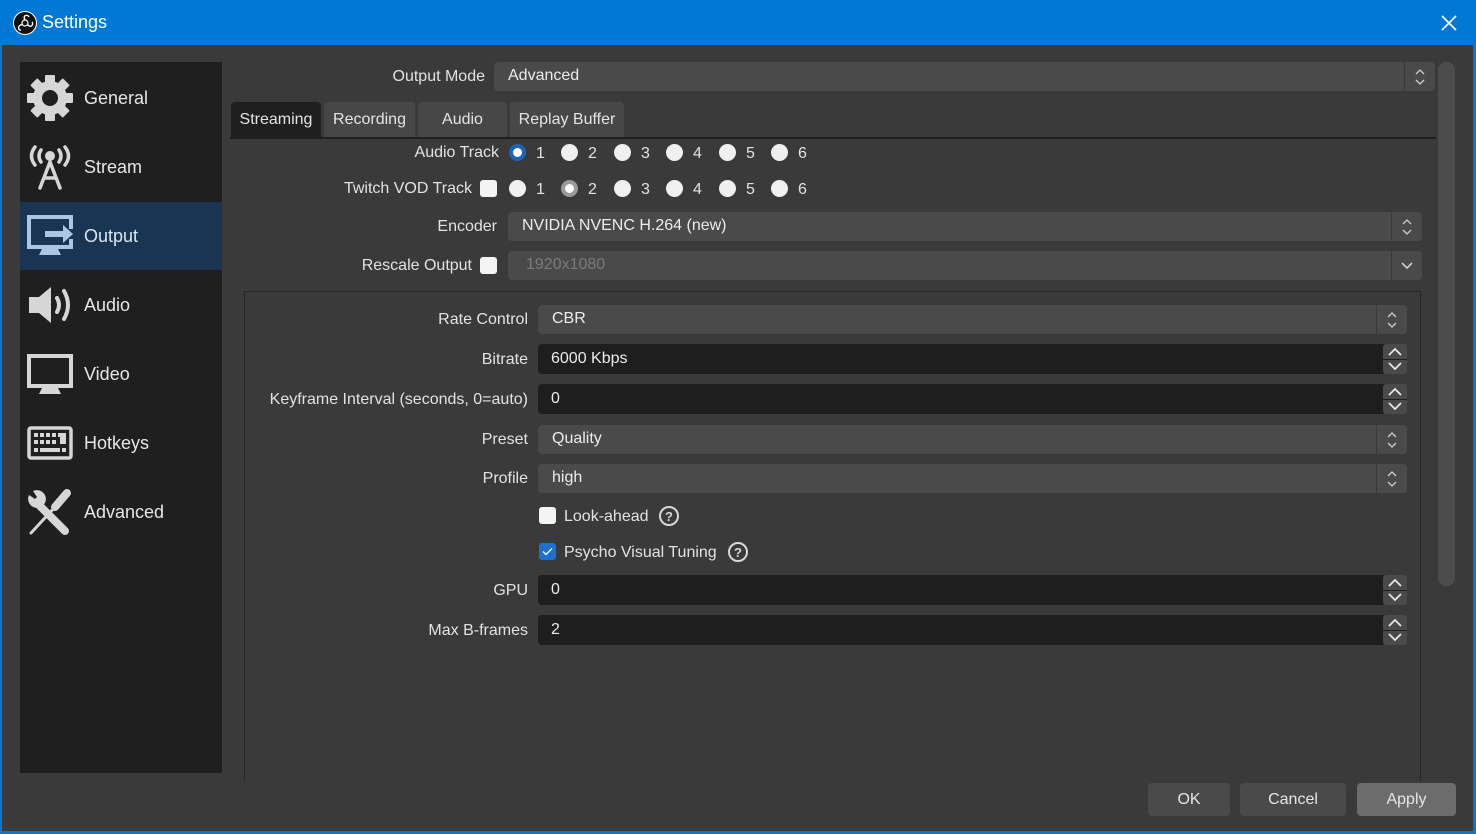 The image size is (1476, 834). Describe the element at coordinates (1293, 799) in the screenshot. I see `cancel-button: Cancel` at that location.